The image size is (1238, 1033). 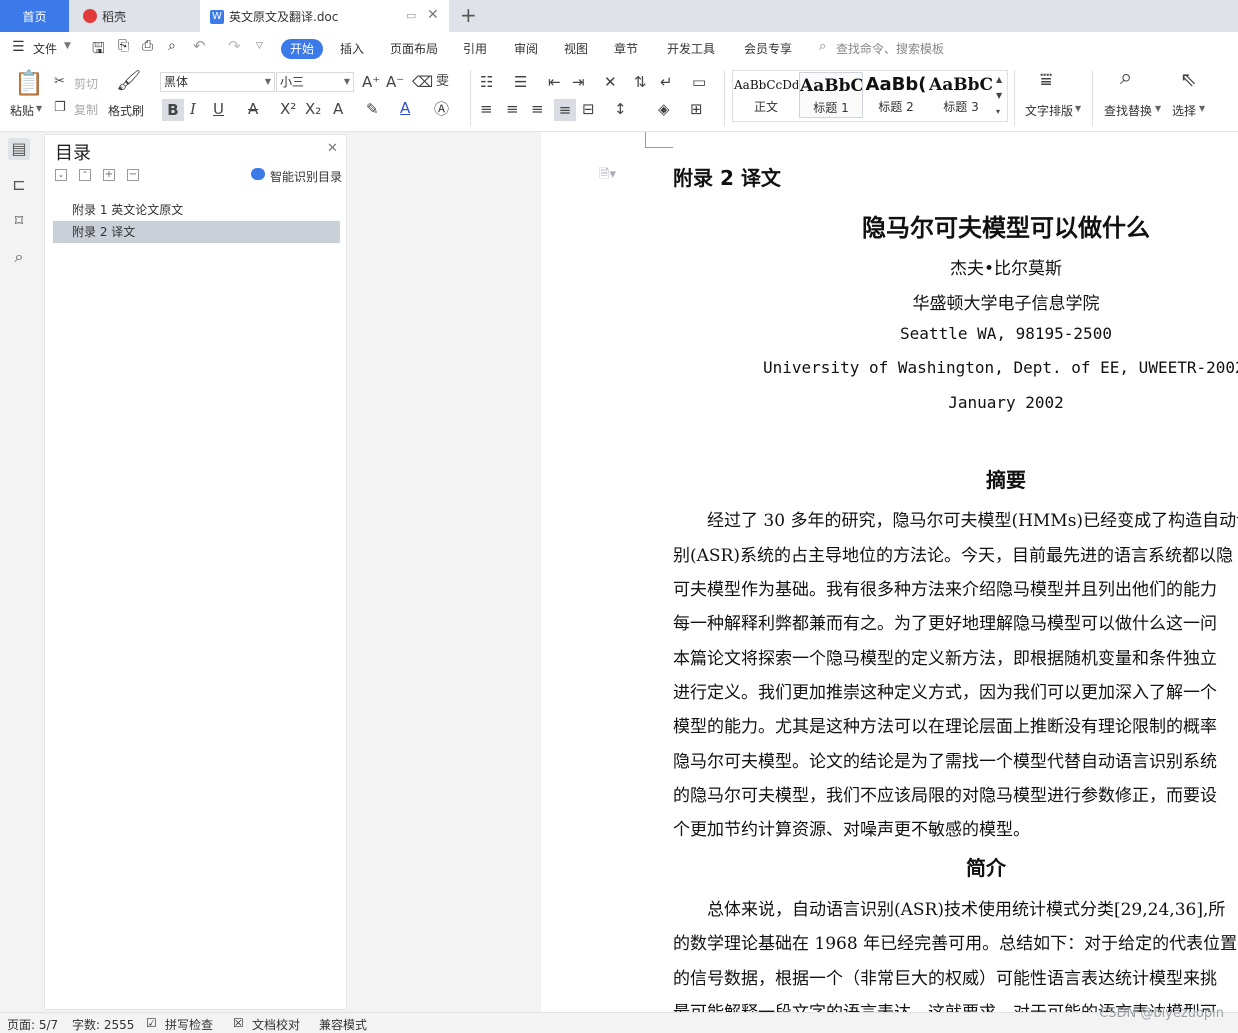 I want to click on numbered-list-icon: ☰, so click(x=520, y=82).